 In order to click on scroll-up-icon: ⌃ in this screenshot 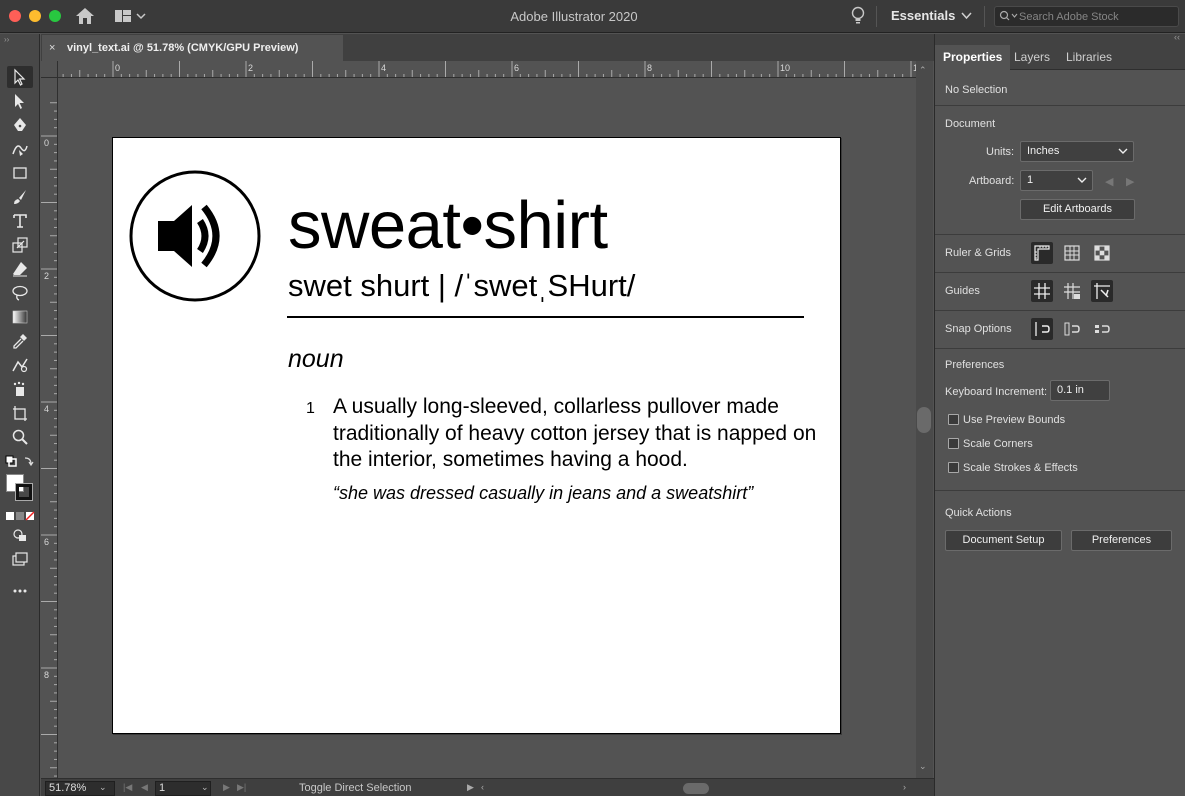, I will do `click(923, 70)`.